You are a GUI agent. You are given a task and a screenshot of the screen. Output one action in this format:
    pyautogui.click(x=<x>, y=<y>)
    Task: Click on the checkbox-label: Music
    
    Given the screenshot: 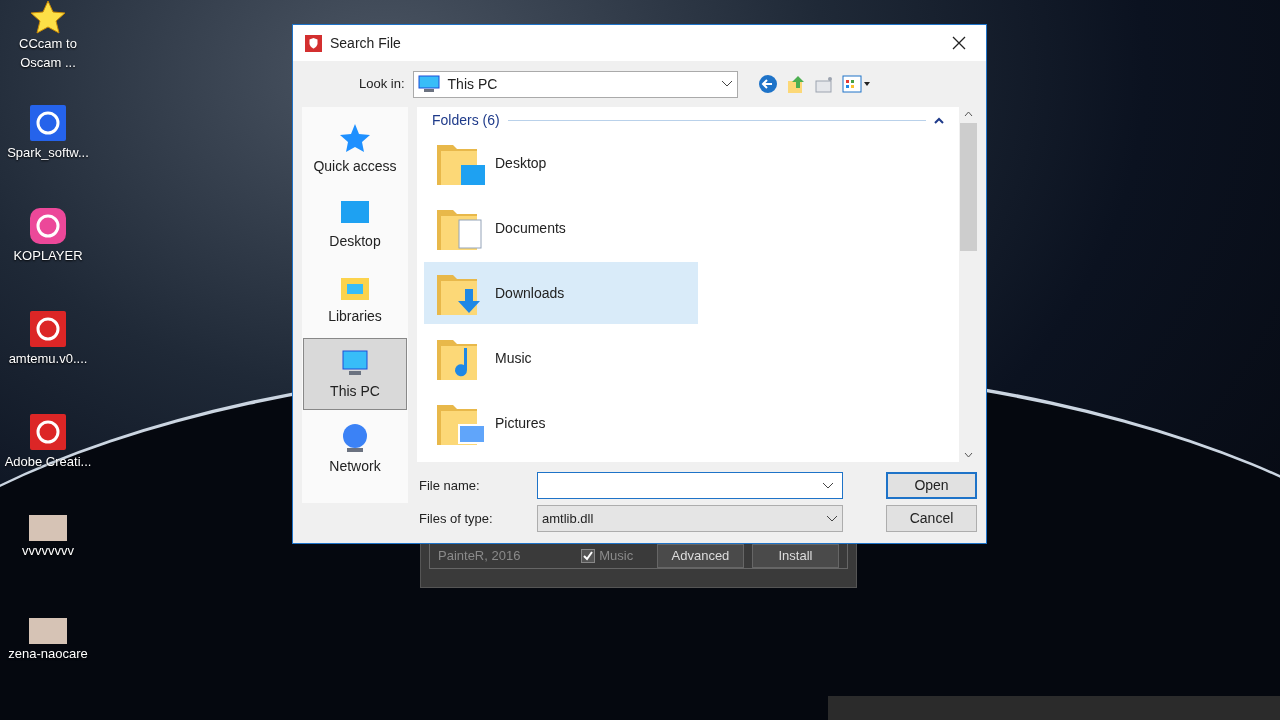 What is the action you would take?
    pyautogui.click(x=616, y=555)
    